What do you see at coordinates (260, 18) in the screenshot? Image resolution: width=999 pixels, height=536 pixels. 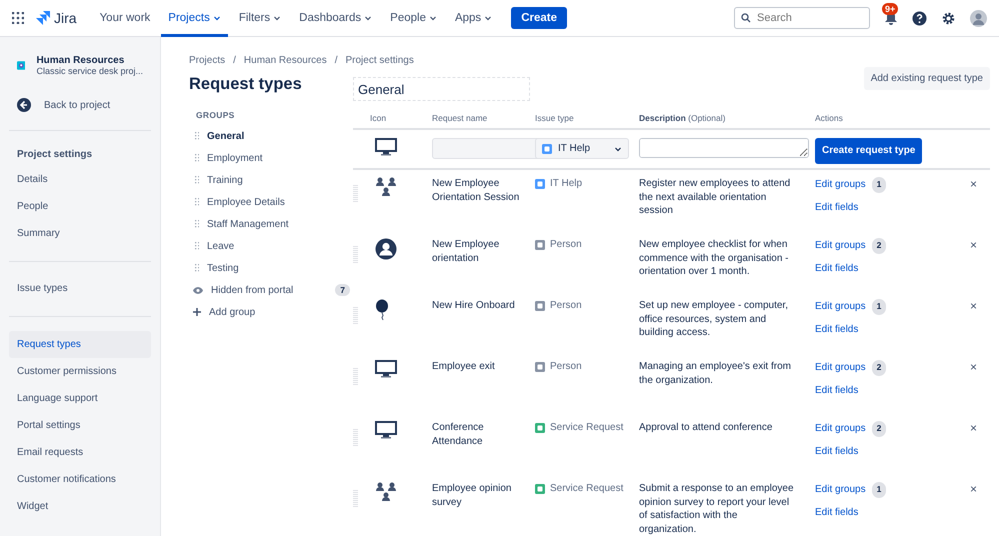 I see `nav-tab: Filters` at bounding box center [260, 18].